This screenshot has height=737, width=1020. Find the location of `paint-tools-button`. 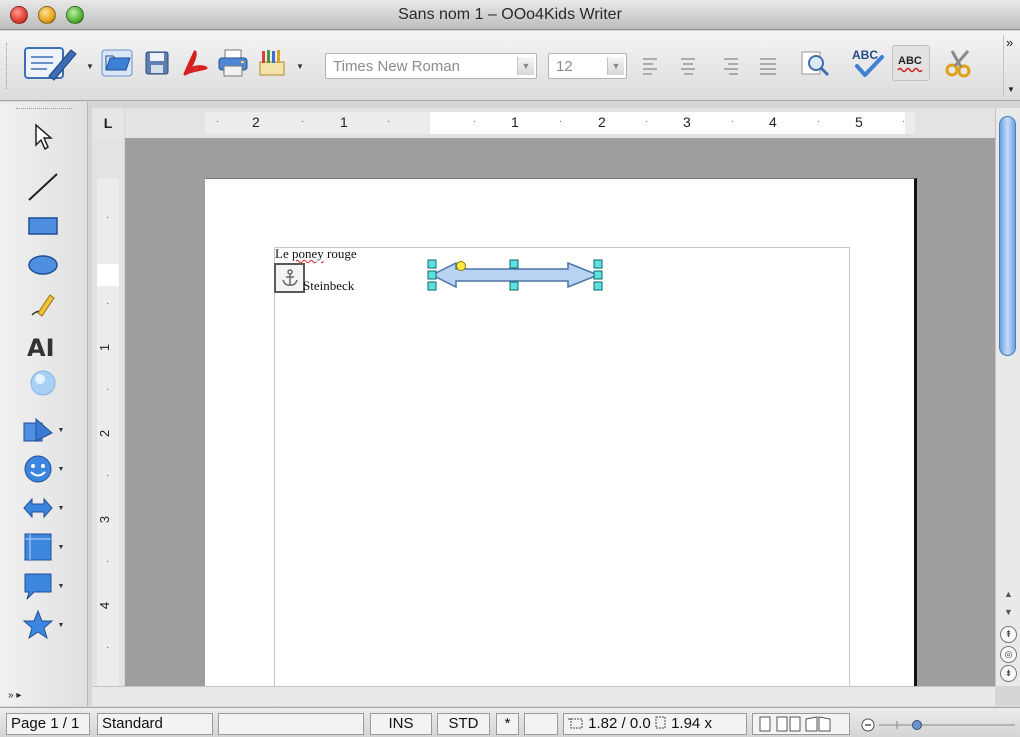

paint-tools-button is located at coordinates (273, 63).